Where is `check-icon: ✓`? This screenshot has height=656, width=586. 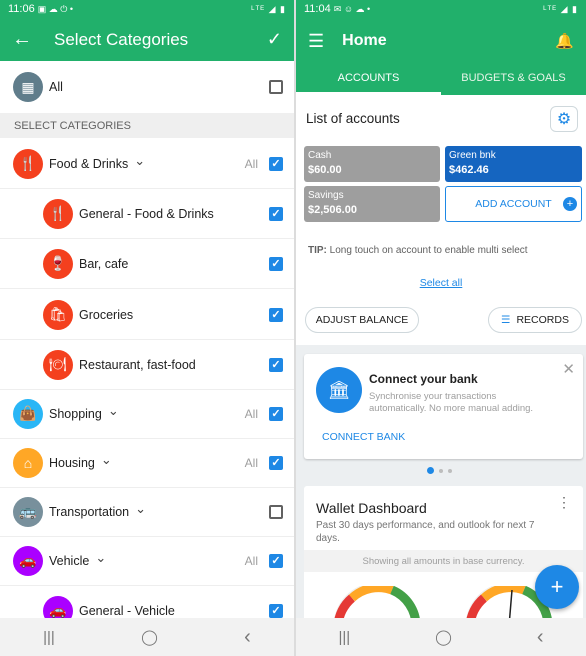
check-icon: ✓ is located at coordinates (274, 39).